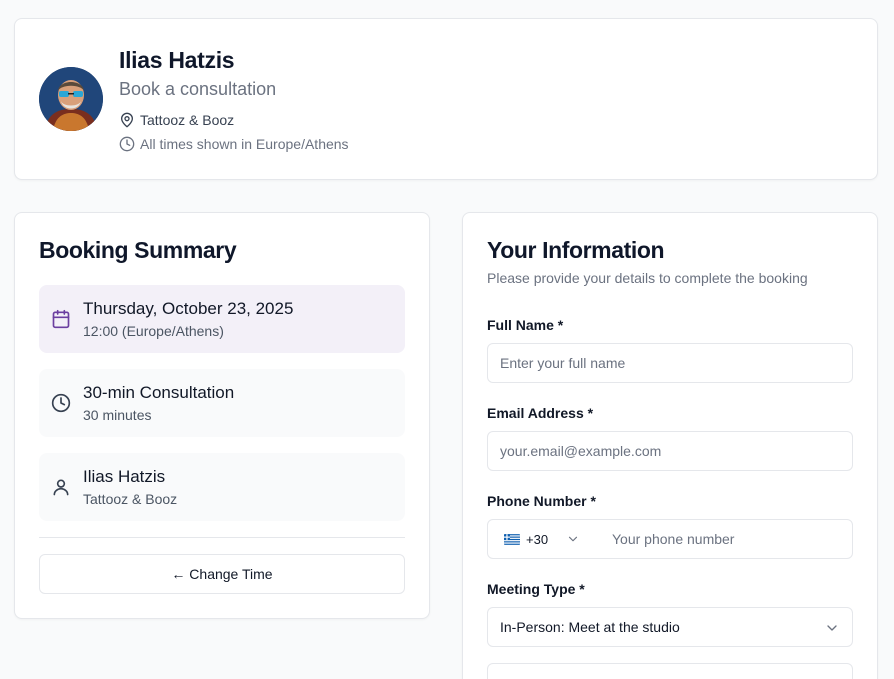  Describe the element at coordinates (540, 413) in the screenshot. I see `email-label: Email Address *` at that location.